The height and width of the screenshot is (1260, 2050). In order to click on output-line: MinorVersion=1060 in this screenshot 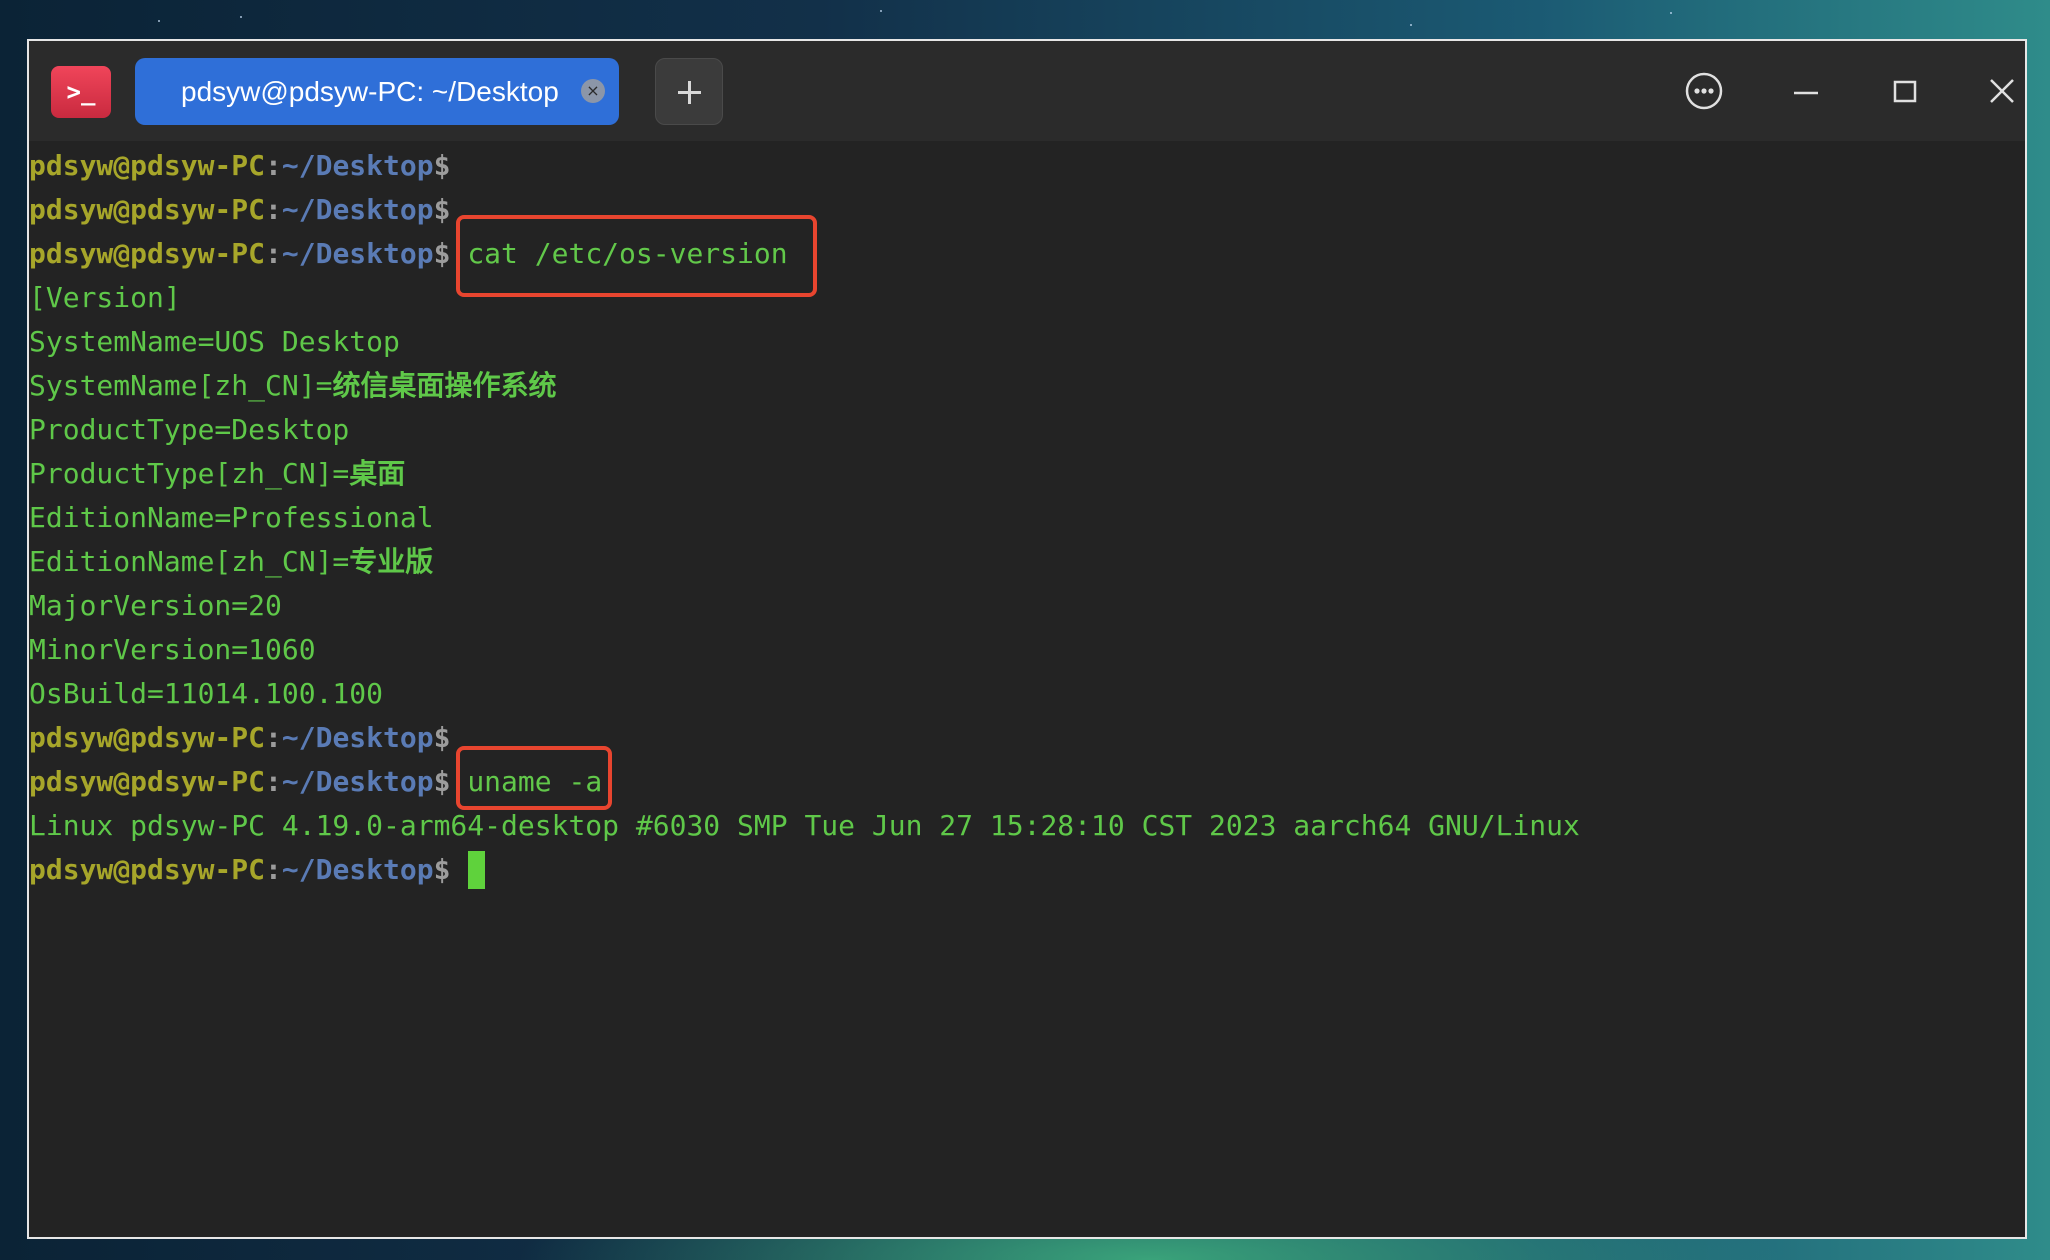, I will do `click(172, 650)`.